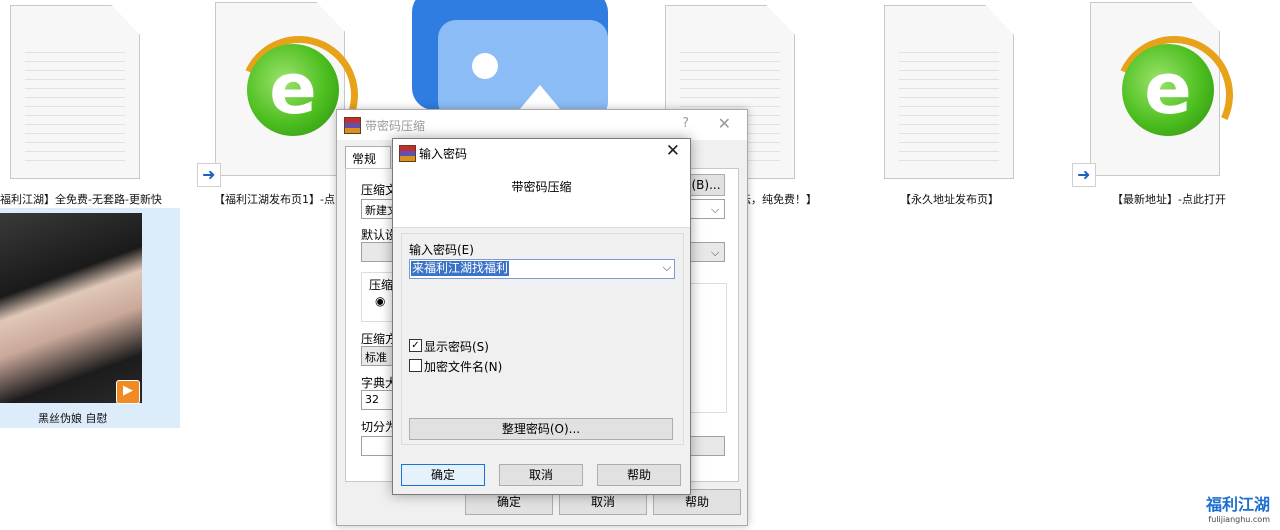  Describe the element at coordinates (542, 125) in the screenshot. I see `archive-dialog-titlebar: 带密码压缩 ? ✕` at that location.